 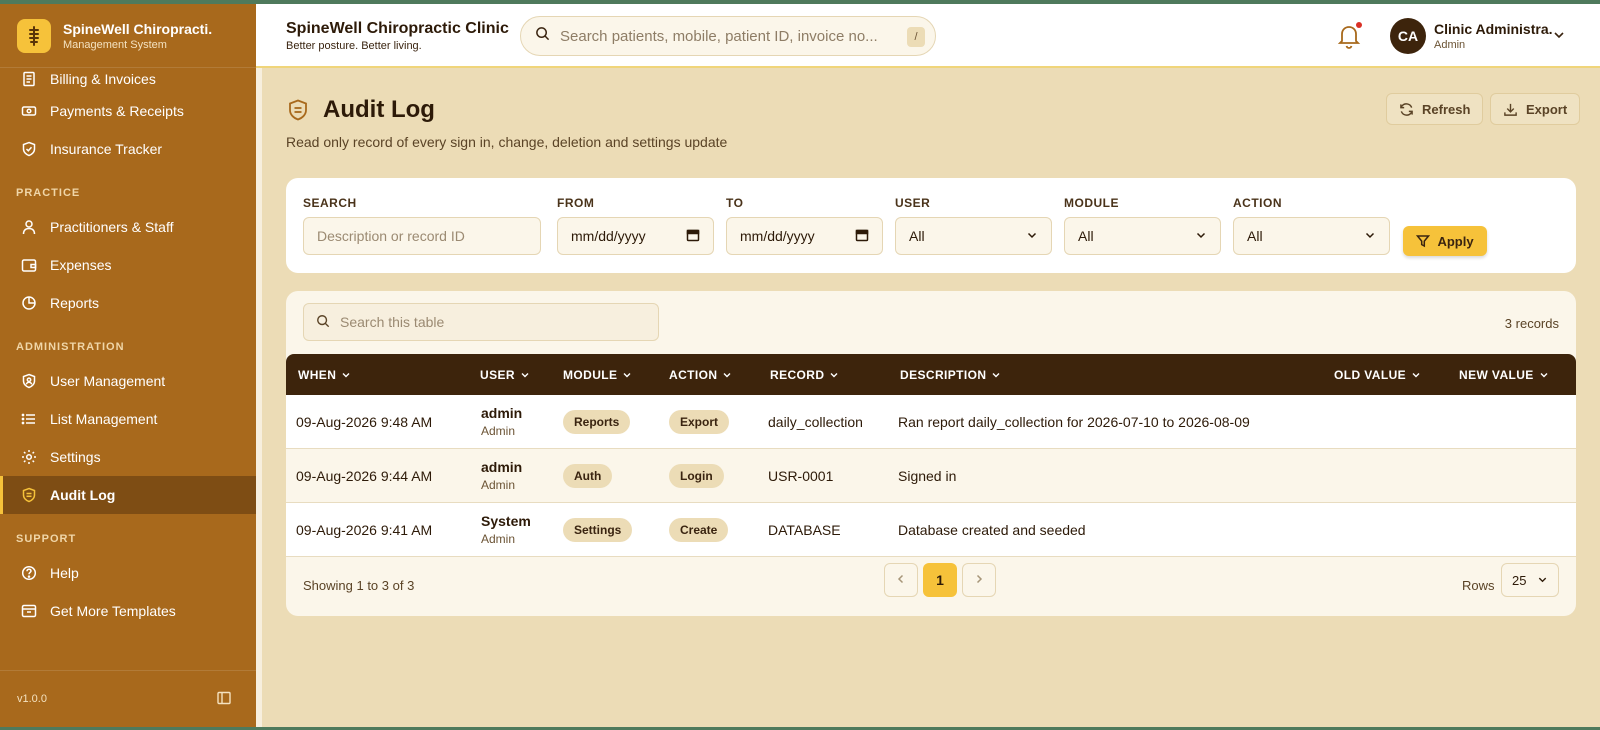 What do you see at coordinates (128, 457) in the screenshot?
I see `sidebar-item-settings: Settings` at bounding box center [128, 457].